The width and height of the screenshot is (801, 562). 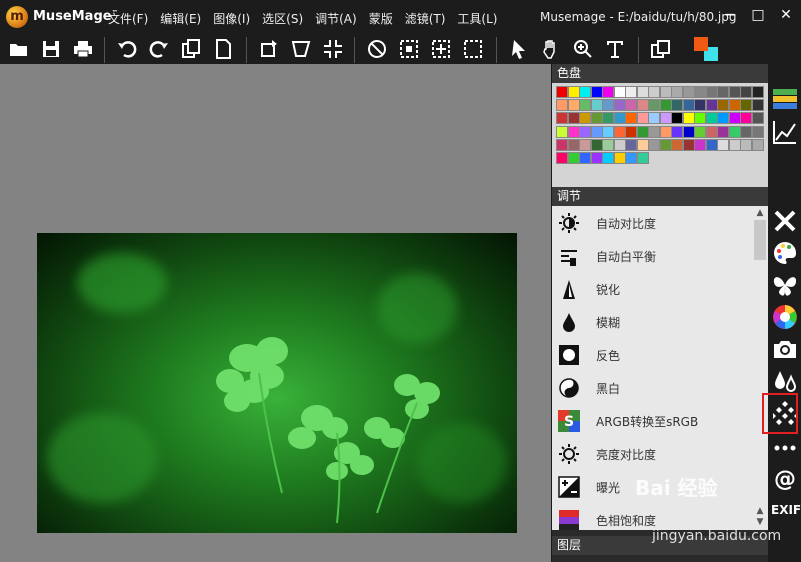 I want to click on print-icon, so click(x=83, y=49).